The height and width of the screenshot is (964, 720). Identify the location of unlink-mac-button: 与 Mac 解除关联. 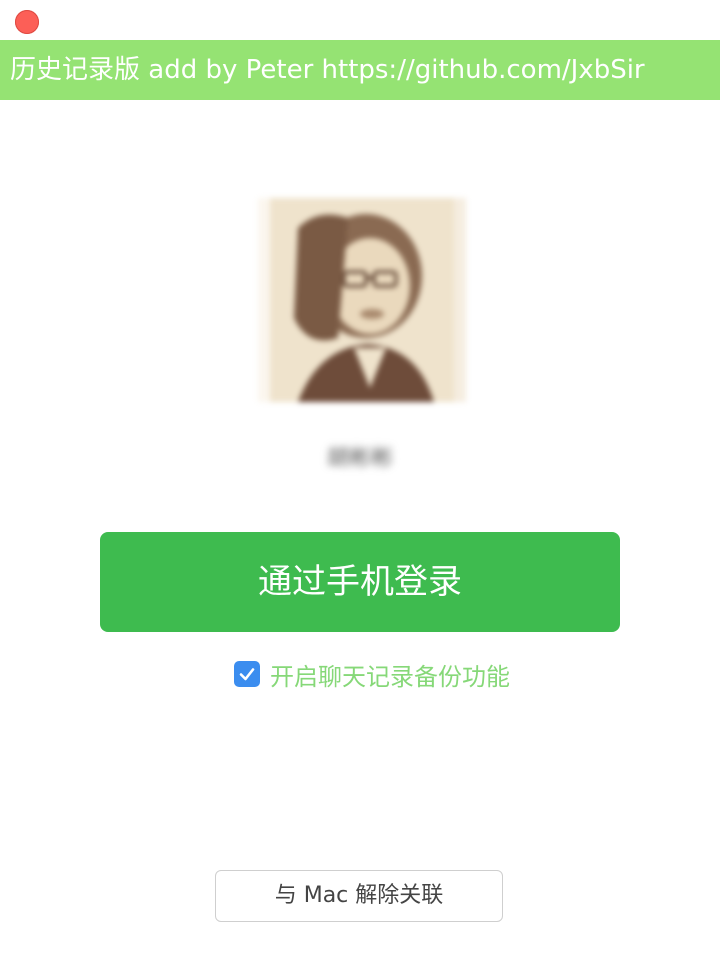
(359, 896).